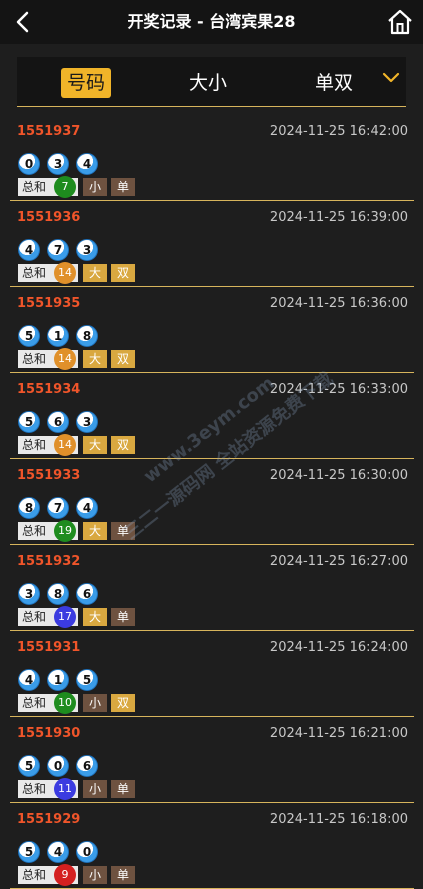  I want to click on tab-parity: 单双, so click(334, 83).